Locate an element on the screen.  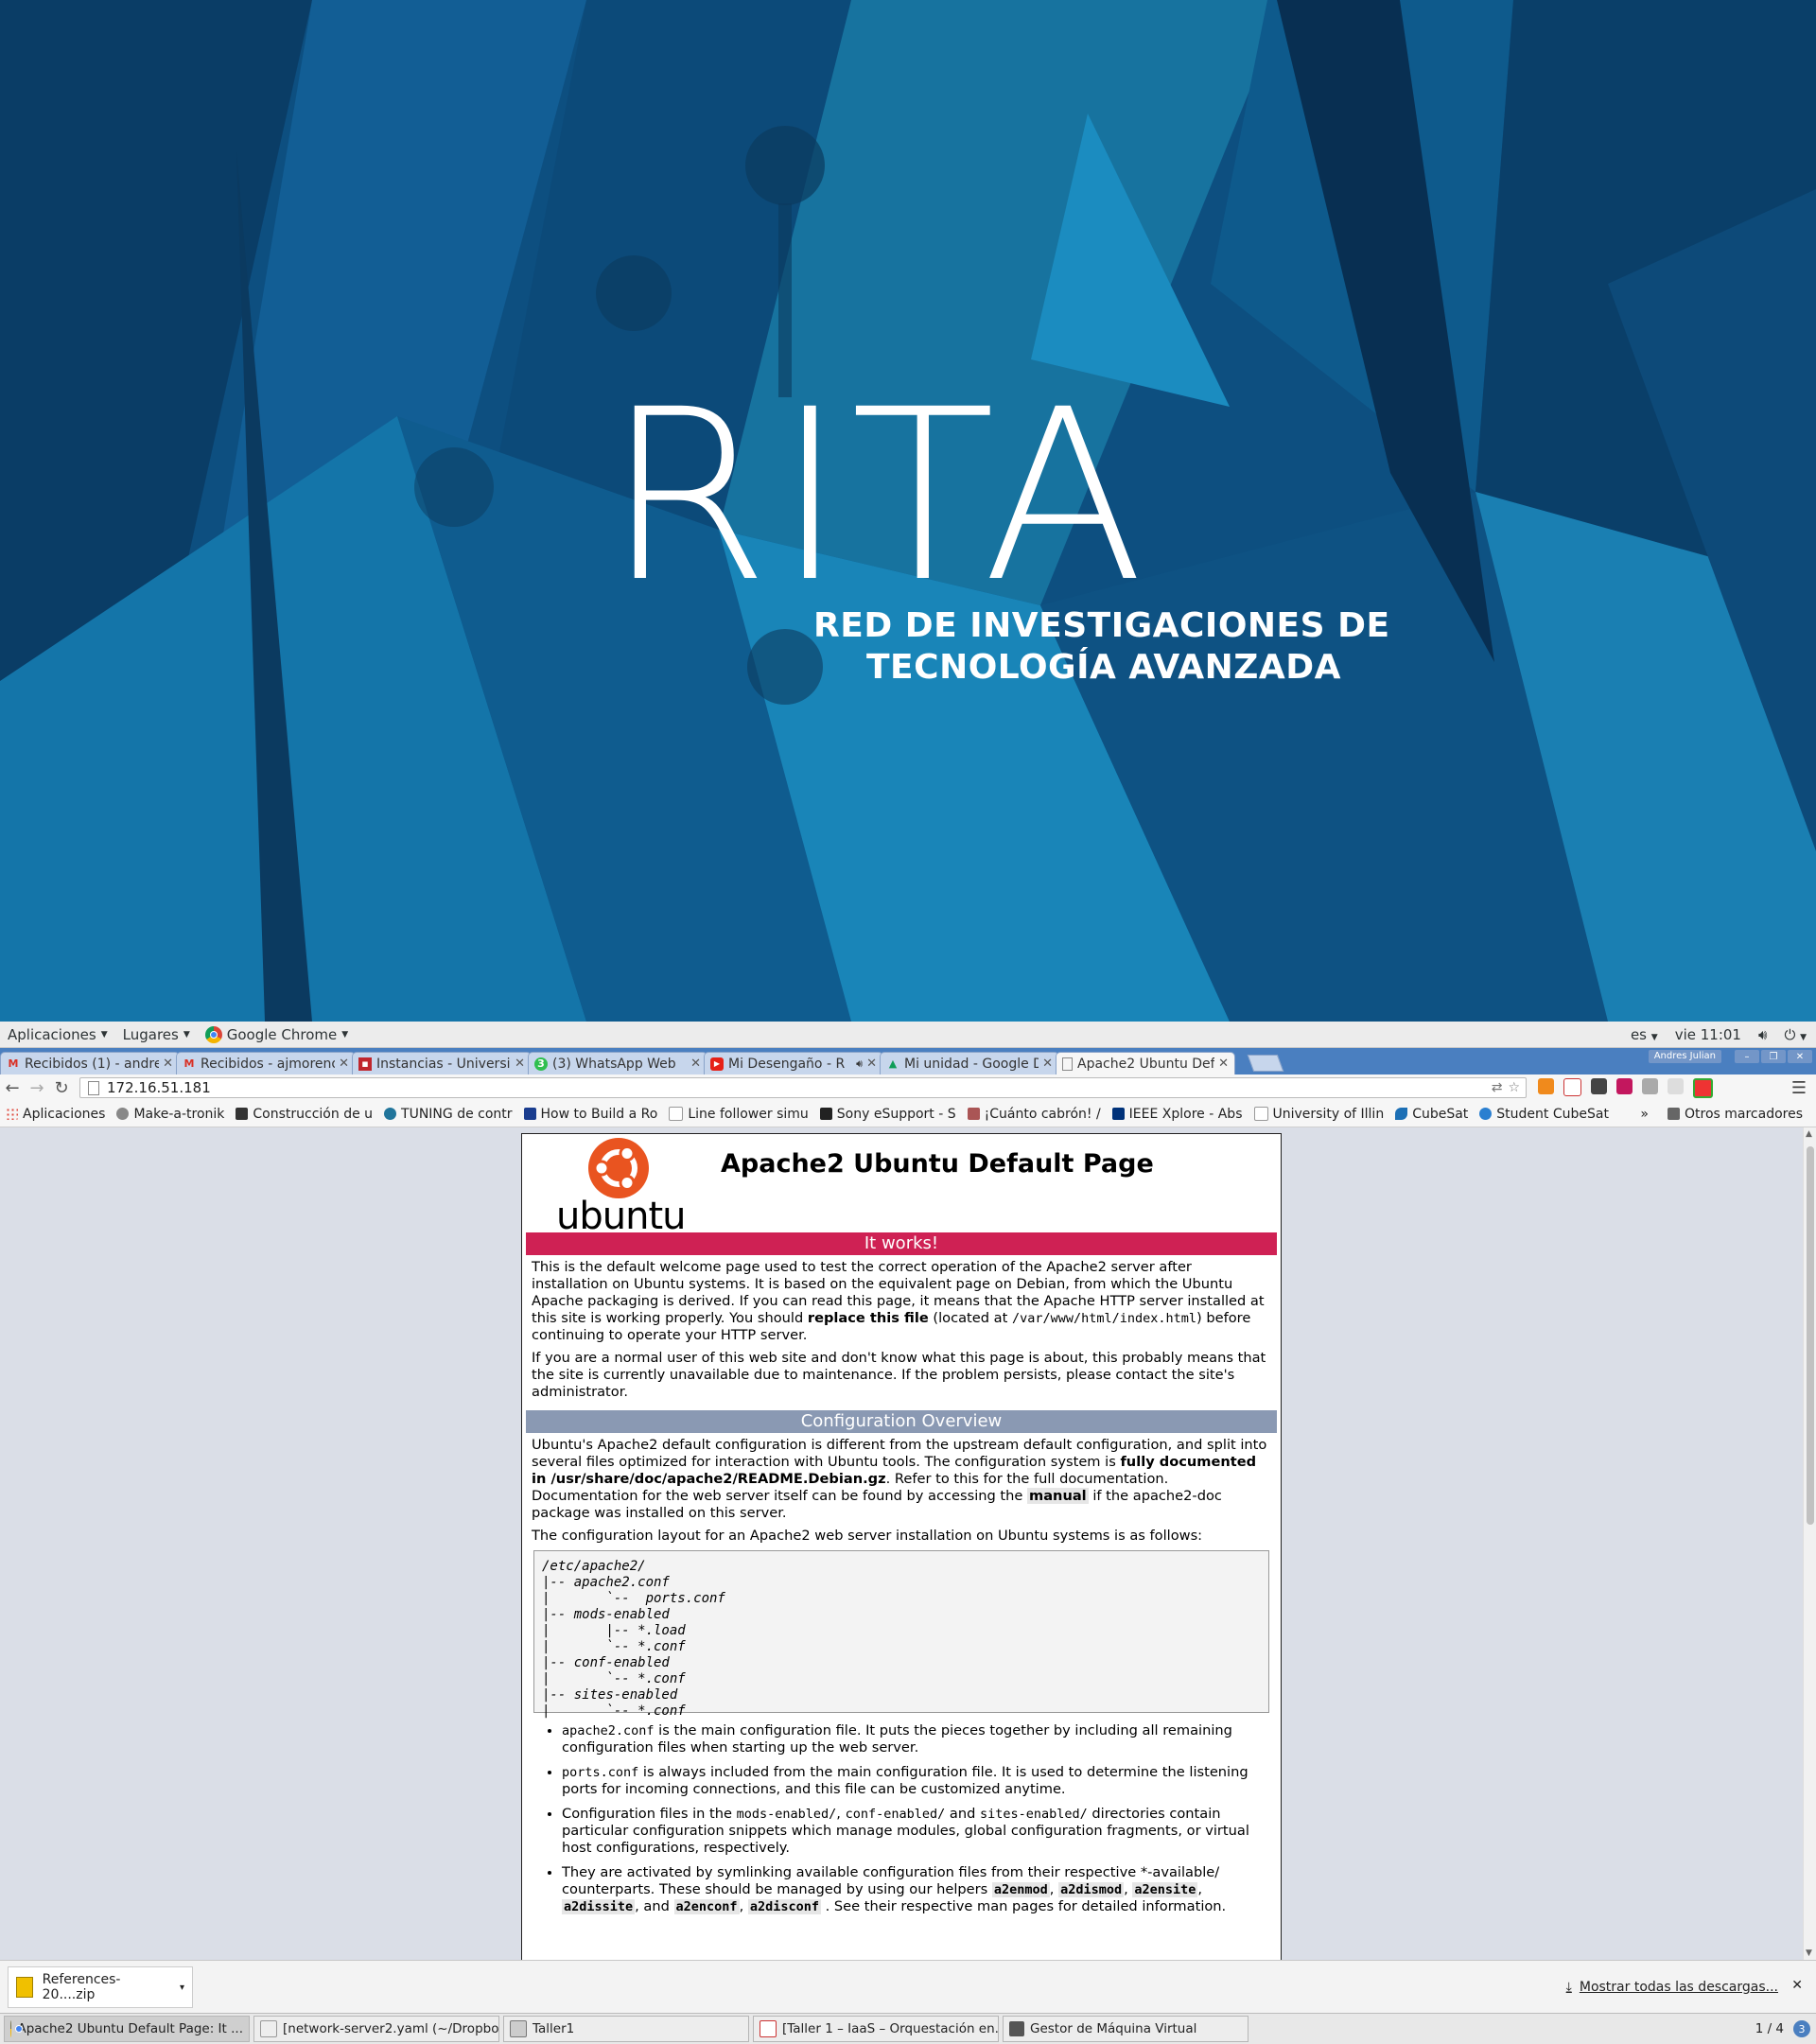
tab-label: Mi unidad - Google D is located at coordinates (971, 1064).